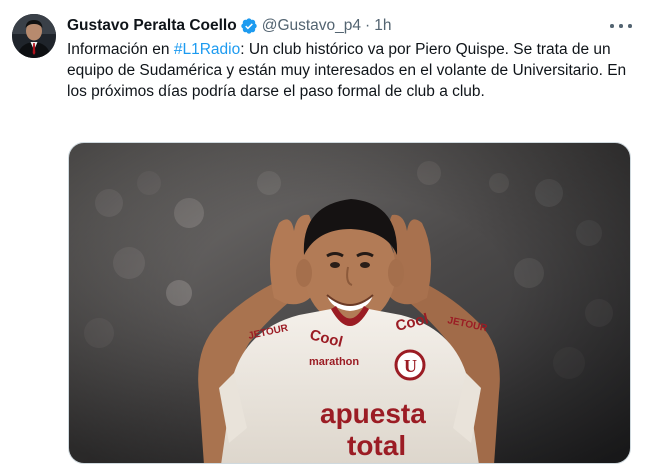 Image resolution: width=654 pixels, height=472 pixels. I want to click on tweet-text-intro: Información en, so click(120, 49).